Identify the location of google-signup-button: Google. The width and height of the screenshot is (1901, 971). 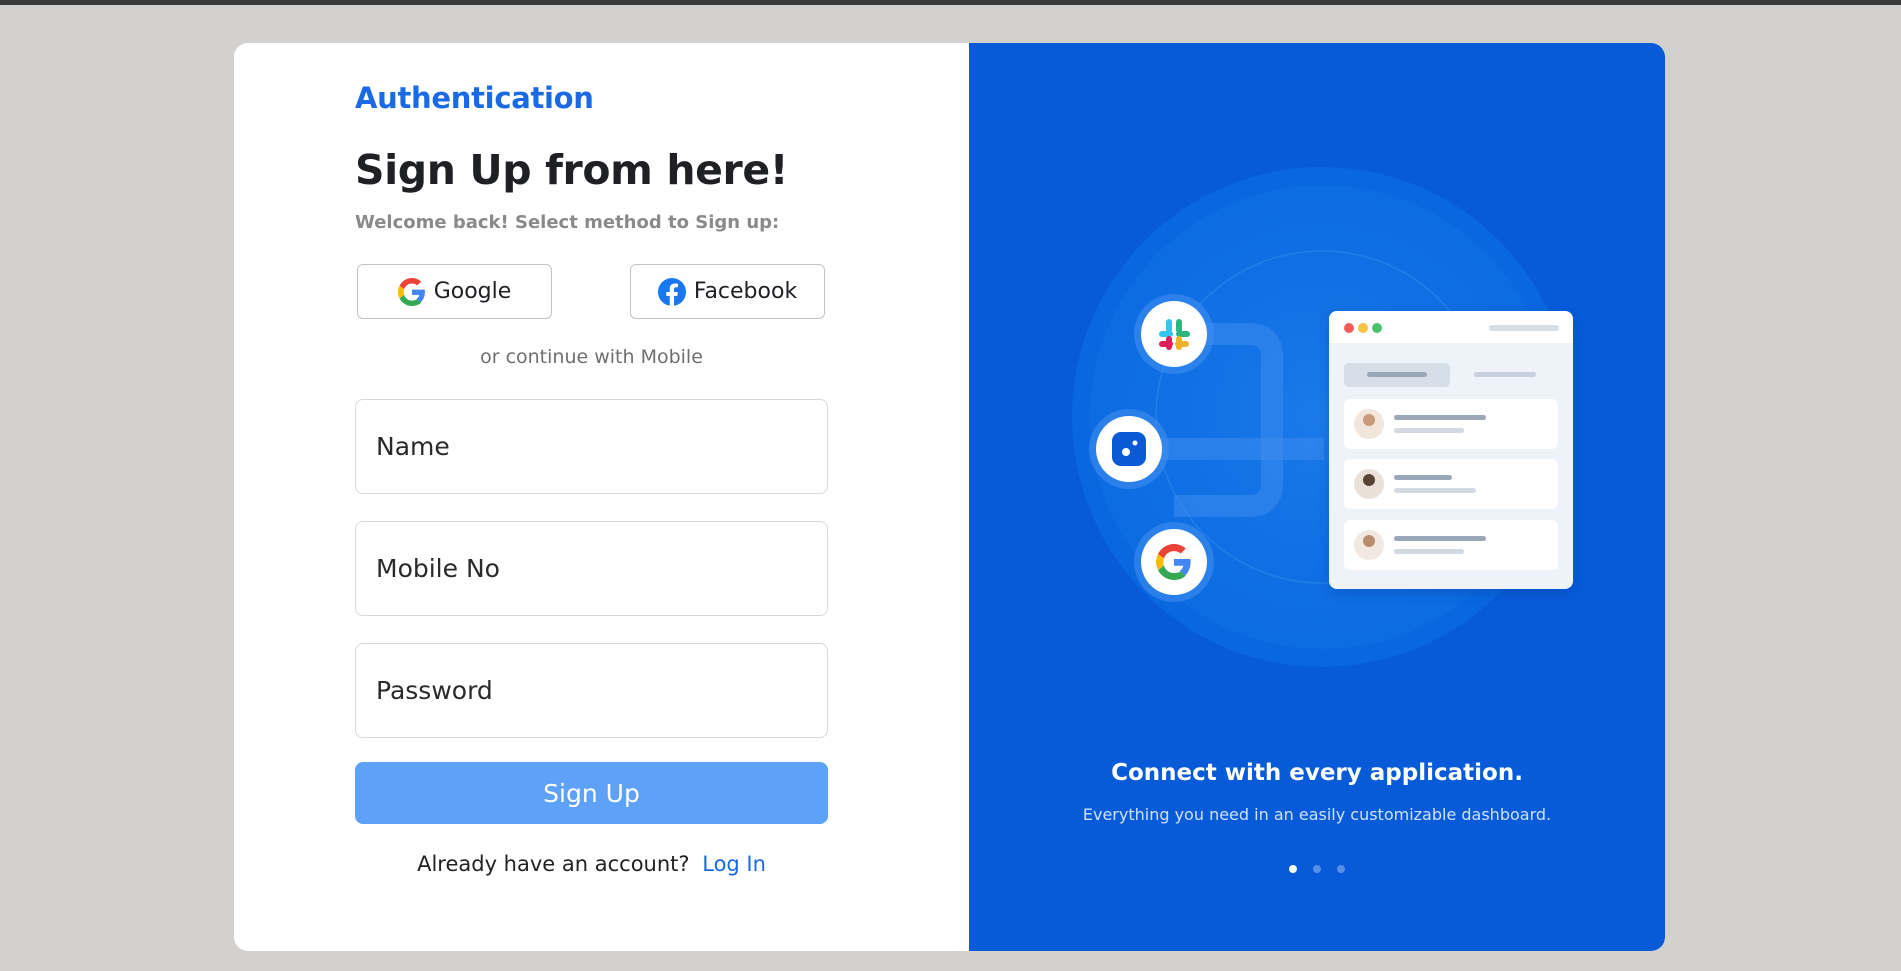
(454, 291).